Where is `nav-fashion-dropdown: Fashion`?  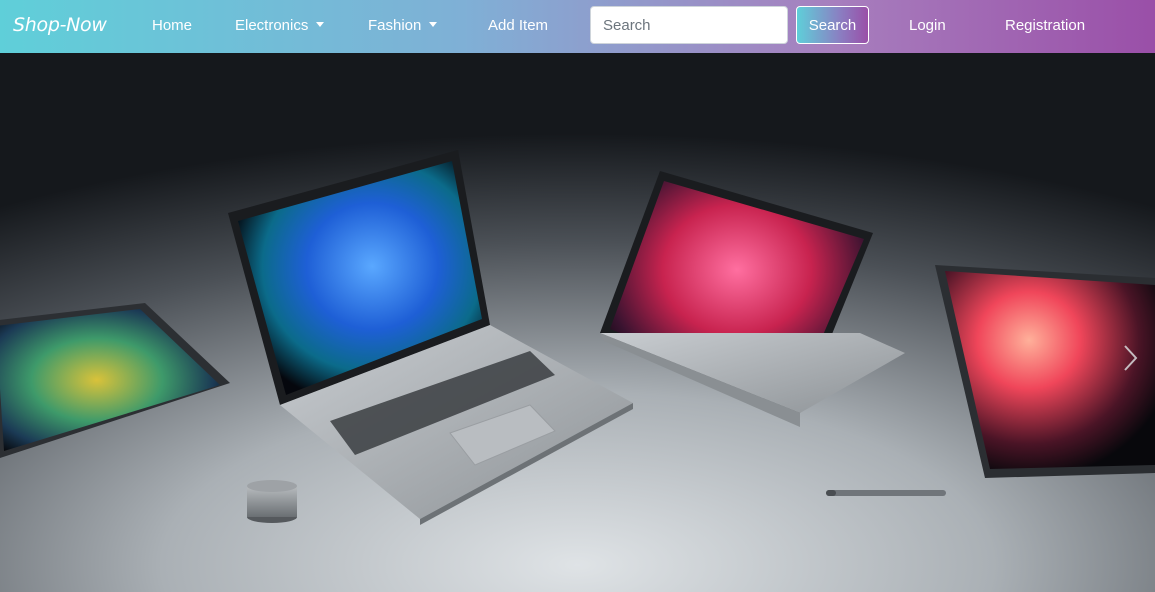
nav-fashion-dropdown: Fashion is located at coordinates (403, 25).